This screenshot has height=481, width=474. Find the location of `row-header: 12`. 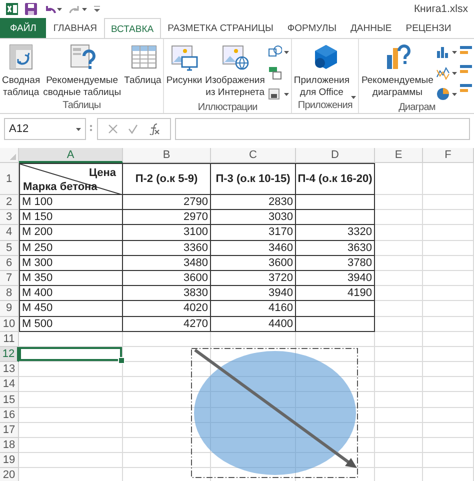

row-header: 12 is located at coordinates (9, 354).